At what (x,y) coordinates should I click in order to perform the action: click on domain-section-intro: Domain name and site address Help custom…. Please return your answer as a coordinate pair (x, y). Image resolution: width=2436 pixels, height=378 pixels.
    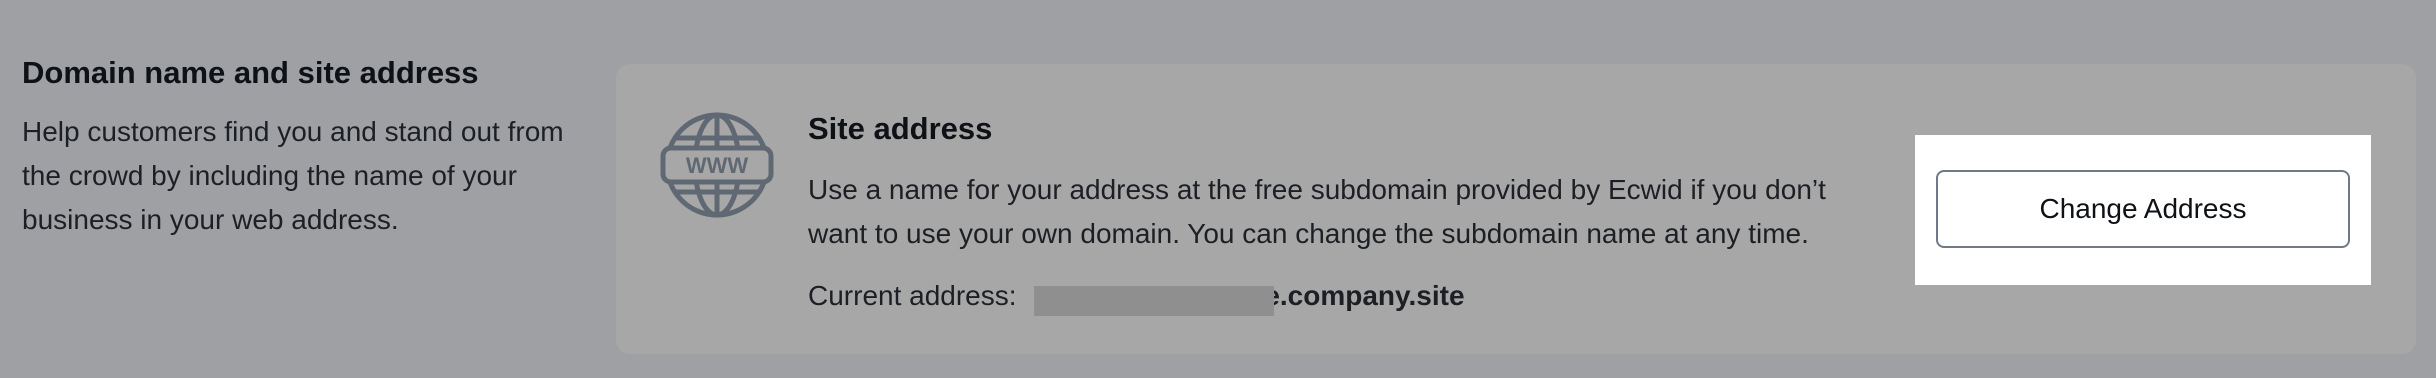
    Looking at the image, I should click on (307, 146).